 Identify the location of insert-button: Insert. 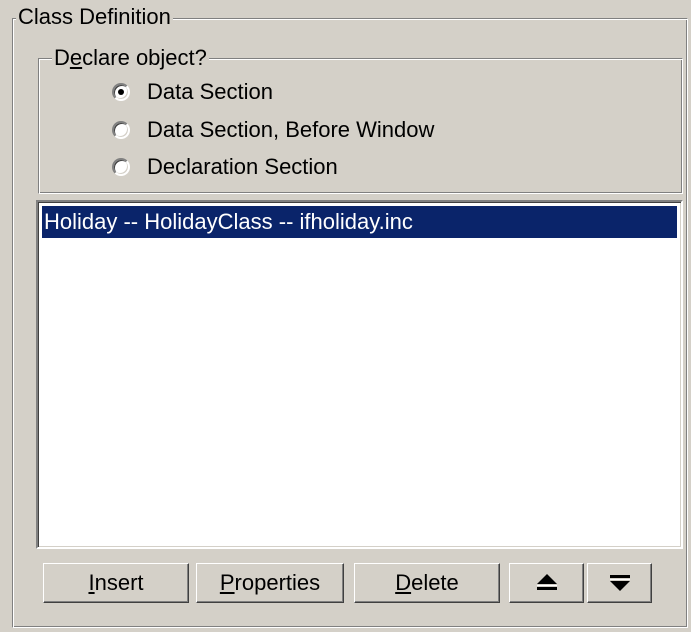
(116, 583).